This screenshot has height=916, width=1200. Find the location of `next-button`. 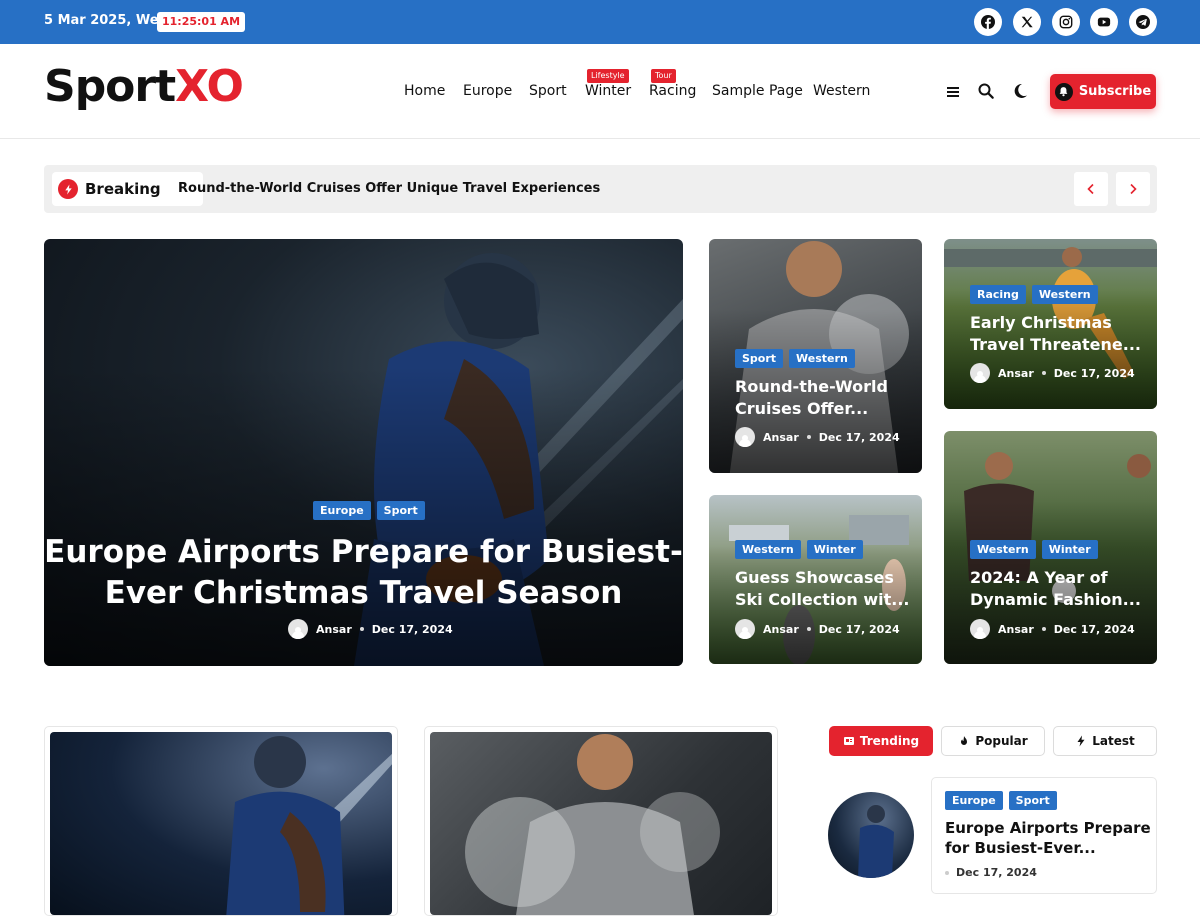

next-button is located at coordinates (1133, 189).